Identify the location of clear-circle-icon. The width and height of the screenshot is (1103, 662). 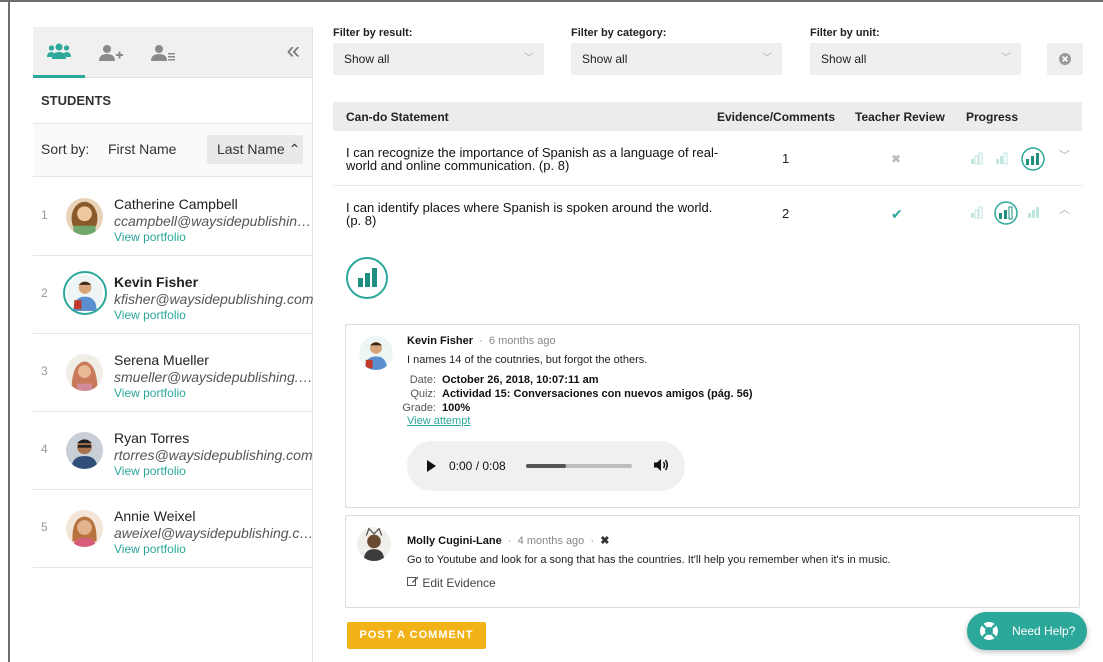
(1065, 59).